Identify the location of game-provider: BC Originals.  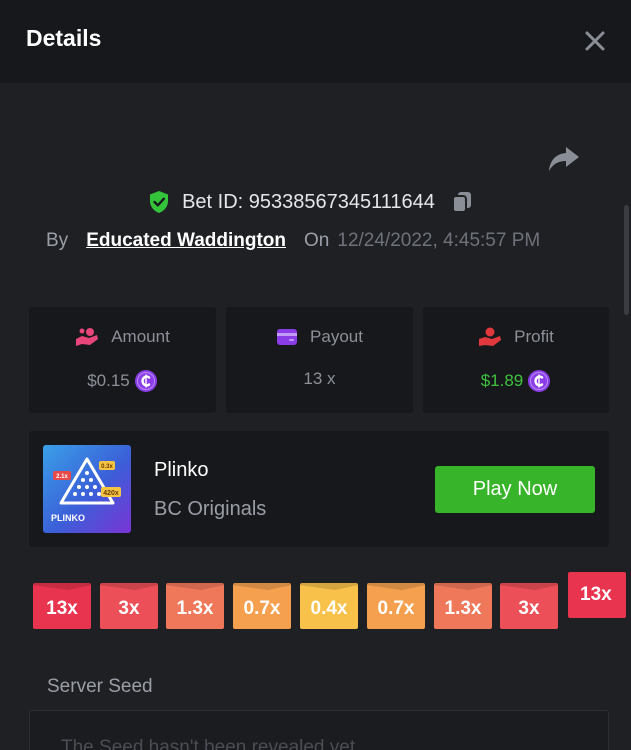
(210, 509).